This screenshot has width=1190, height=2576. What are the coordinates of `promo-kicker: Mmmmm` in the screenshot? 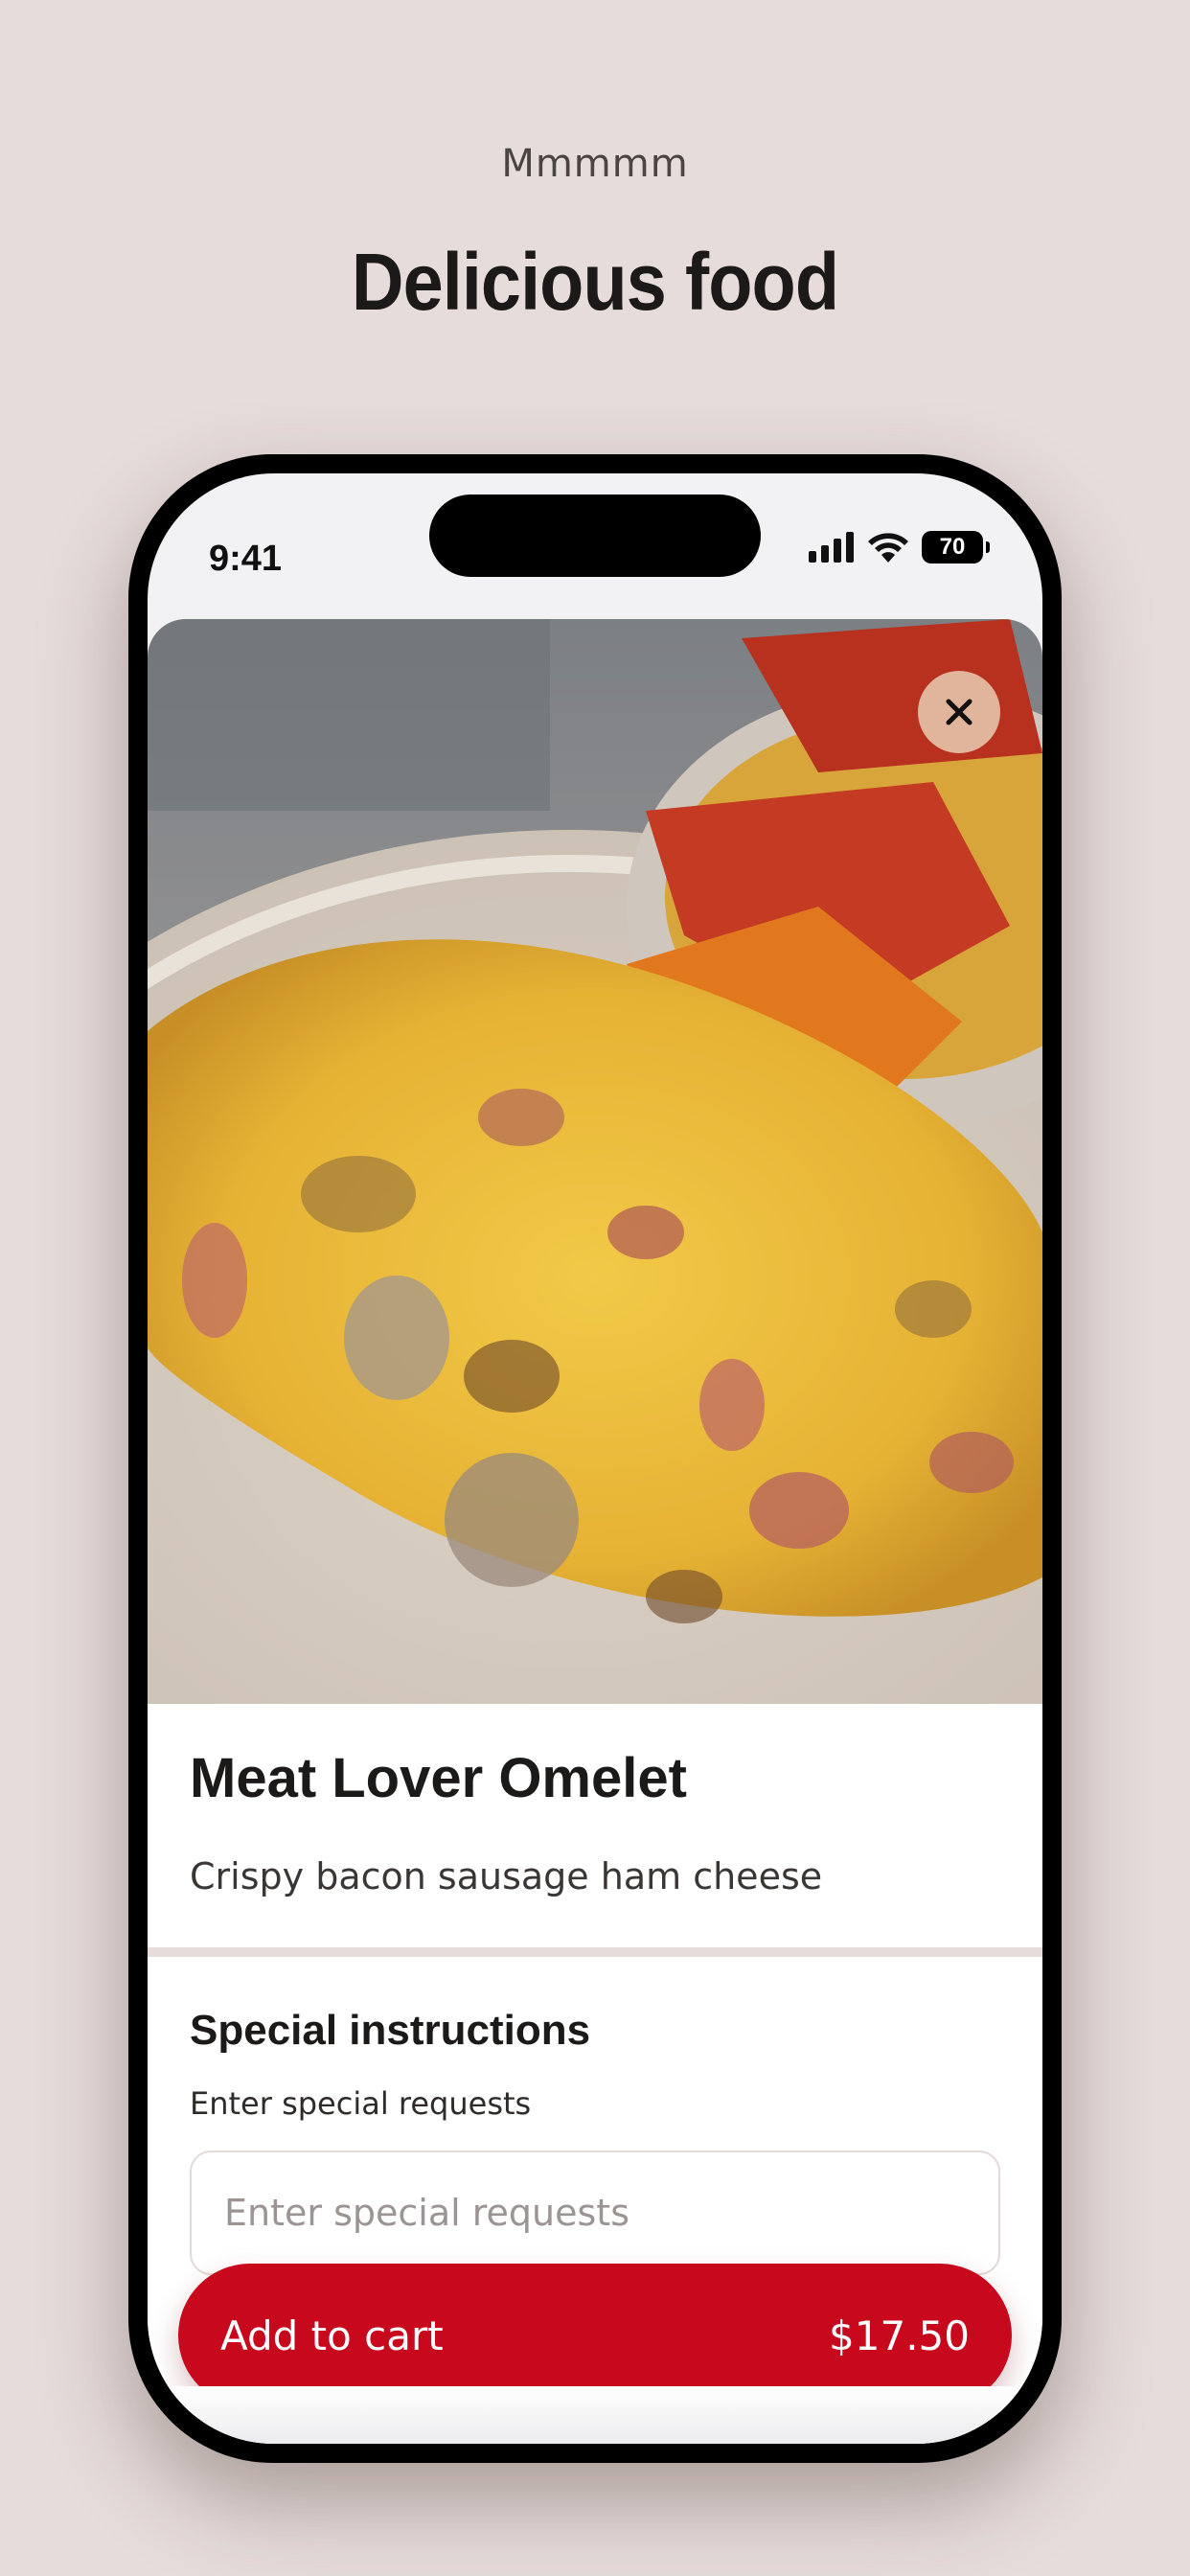 It's located at (595, 164).